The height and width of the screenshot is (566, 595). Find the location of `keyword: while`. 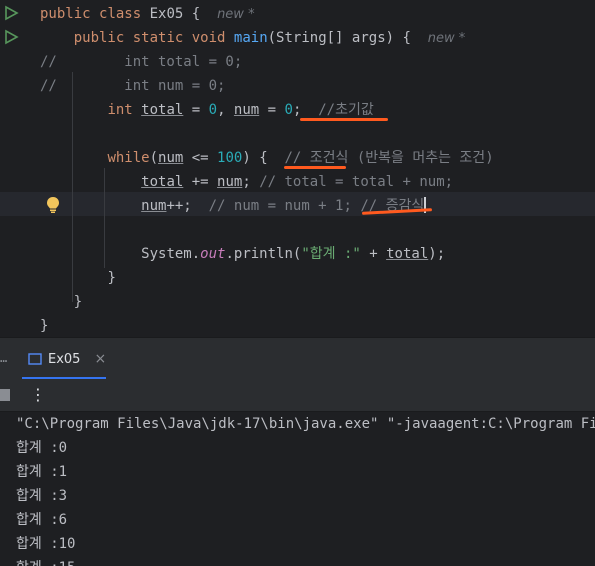

keyword: while is located at coordinates (128, 158).